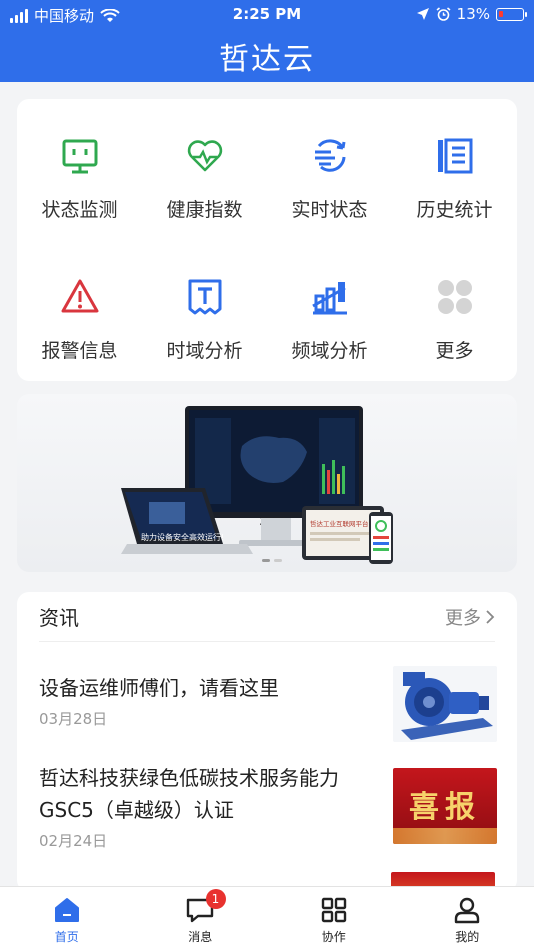  I want to click on thumb-decoration, so click(445, 836).